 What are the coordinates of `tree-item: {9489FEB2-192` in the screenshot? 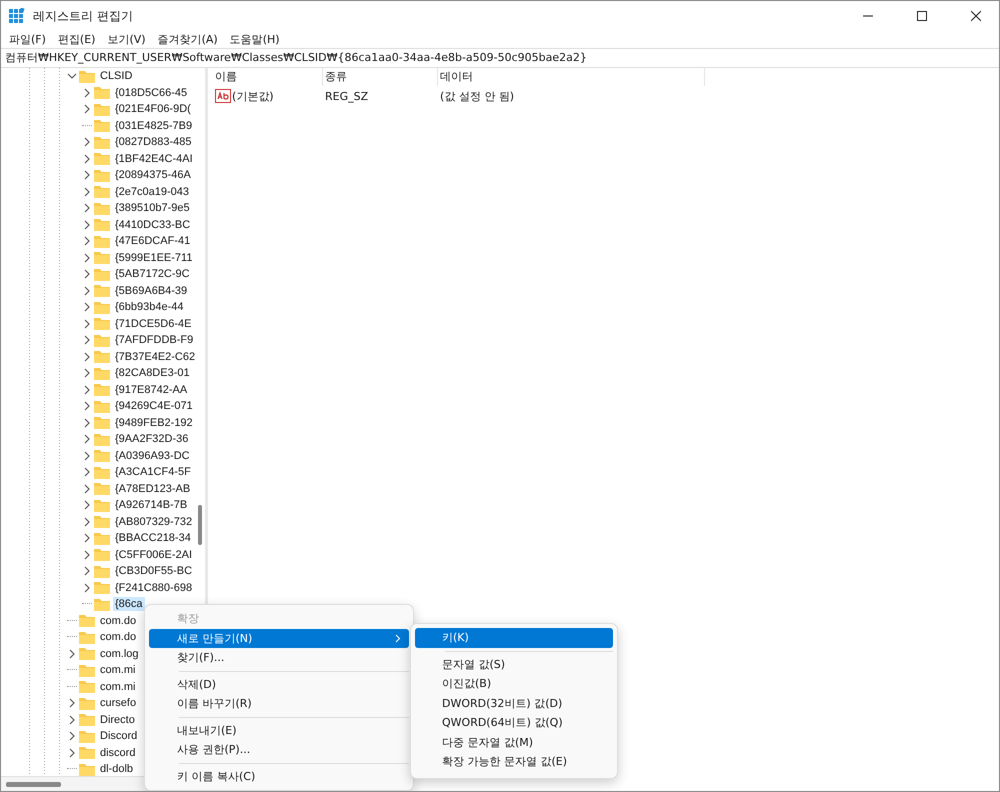 It's located at (154, 423).